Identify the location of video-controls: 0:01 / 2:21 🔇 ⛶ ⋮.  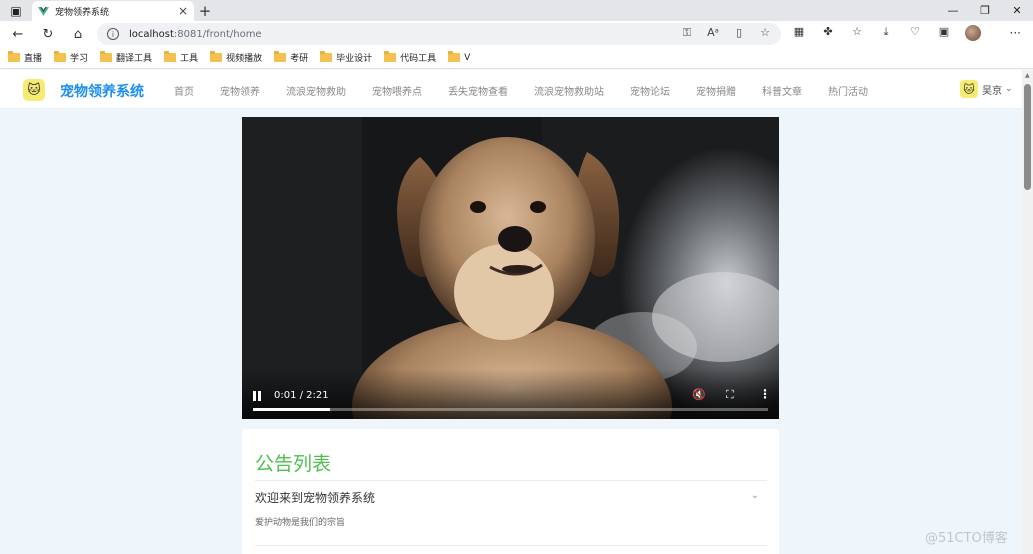
(510, 394).